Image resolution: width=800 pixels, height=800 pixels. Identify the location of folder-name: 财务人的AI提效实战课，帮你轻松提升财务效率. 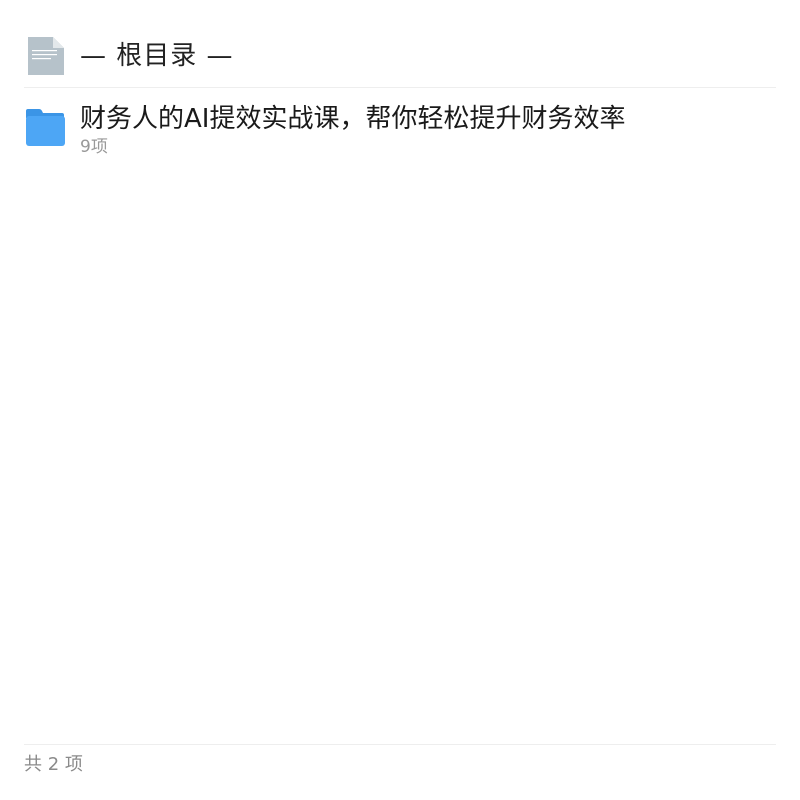
(353, 119).